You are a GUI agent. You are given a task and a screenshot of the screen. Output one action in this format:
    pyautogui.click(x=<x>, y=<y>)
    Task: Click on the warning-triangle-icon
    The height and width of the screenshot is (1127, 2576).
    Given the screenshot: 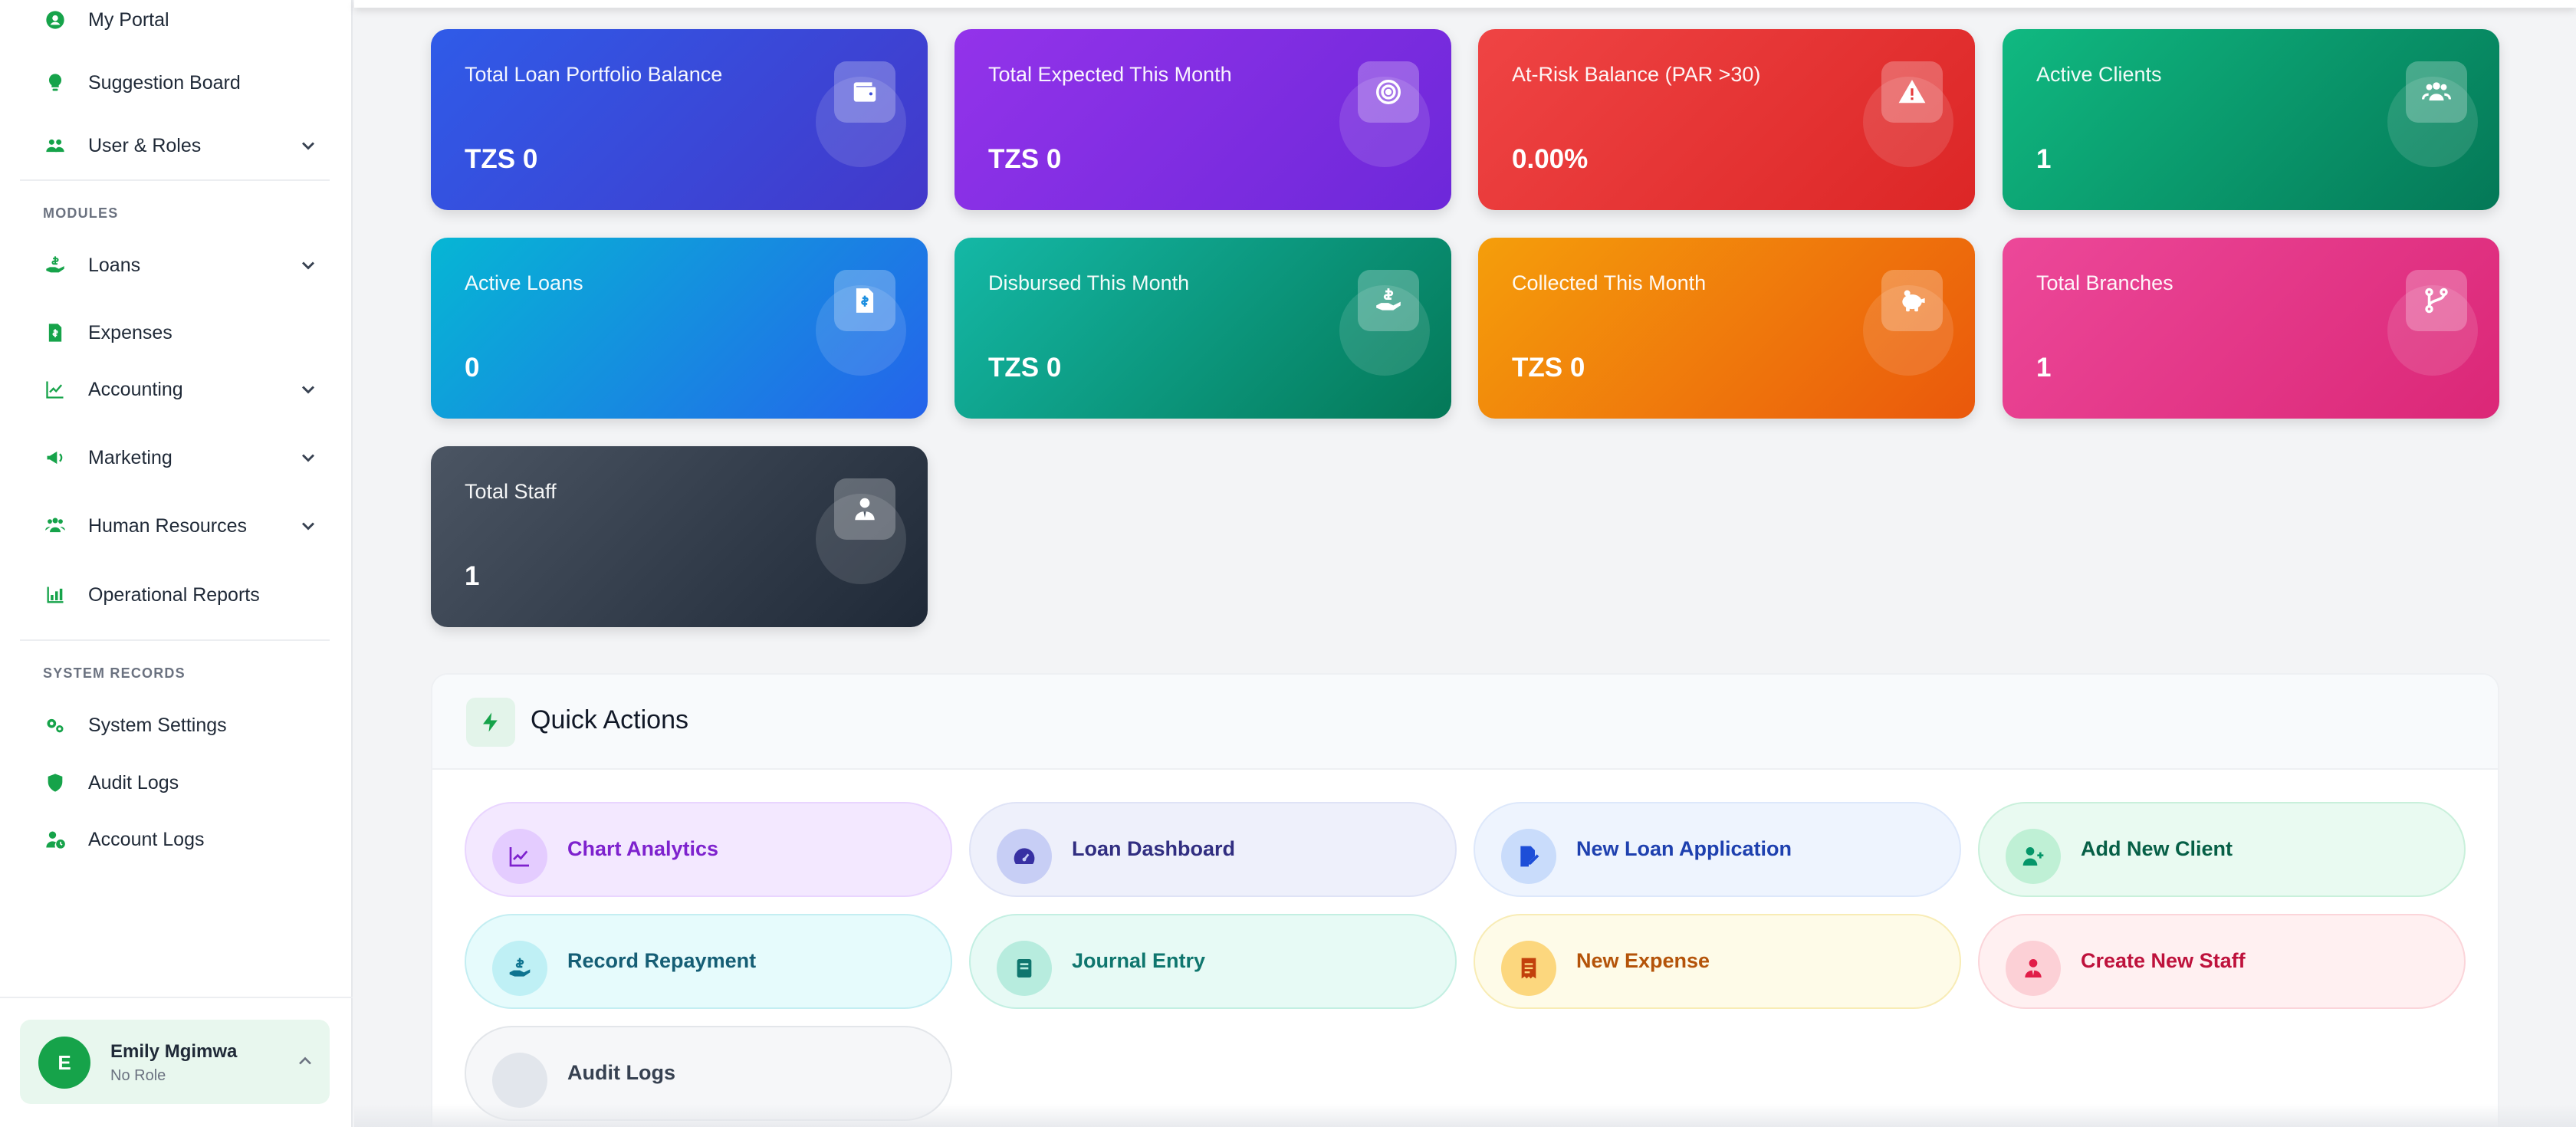 What is the action you would take?
    pyautogui.click(x=1912, y=92)
    